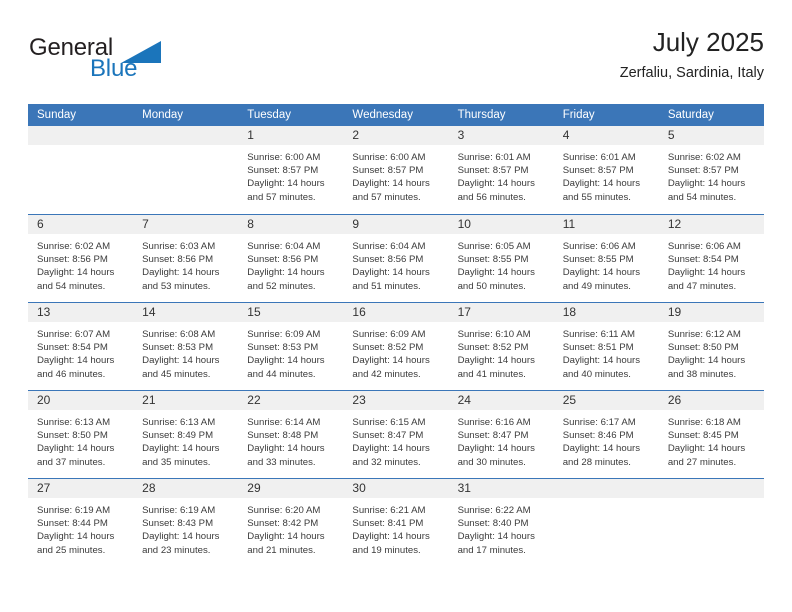 This screenshot has height=612, width=792. Describe the element at coordinates (691, 73) in the screenshot. I see `page-subtitle: Zerfaliu, Sardinia, Italy` at that location.